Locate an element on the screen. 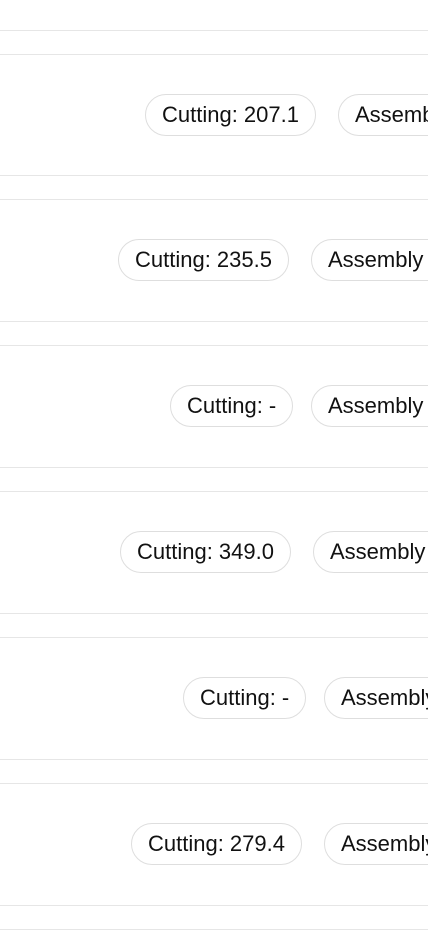  list-item: Cutting: 349.0 Assembly is located at coordinates (214, 552).